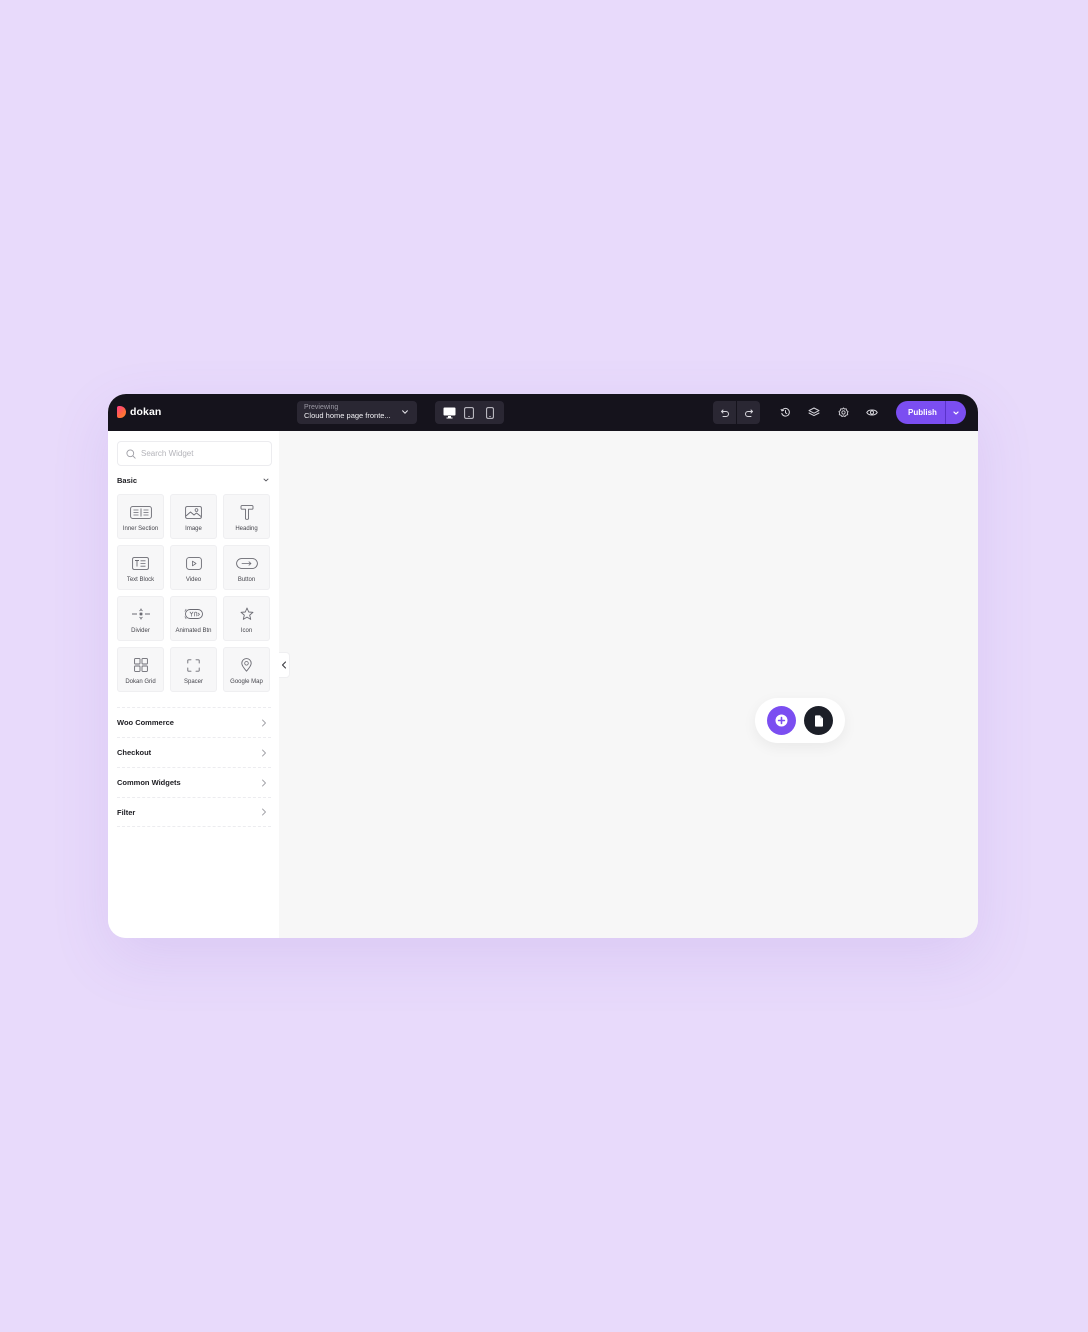 This screenshot has width=1088, height=1332. I want to click on widget-image: Image, so click(193, 516).